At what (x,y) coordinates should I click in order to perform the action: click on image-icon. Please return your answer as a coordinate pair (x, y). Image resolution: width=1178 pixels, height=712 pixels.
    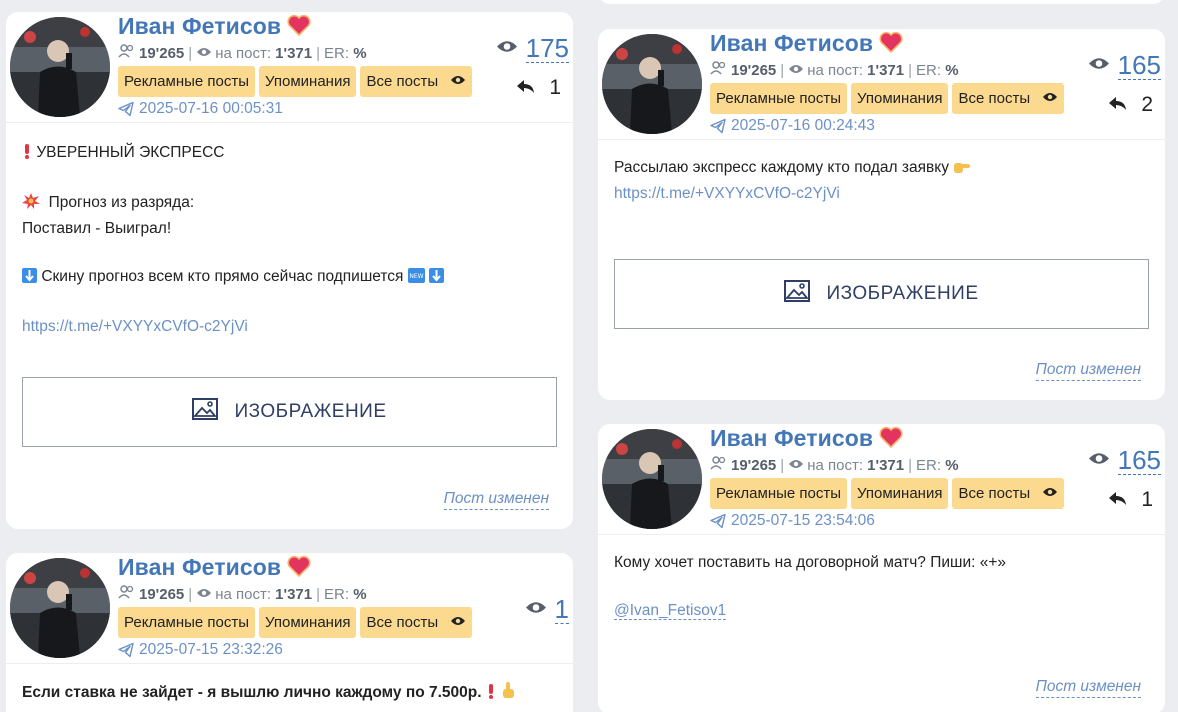
    Looking at the image, I should click on (213, 412).